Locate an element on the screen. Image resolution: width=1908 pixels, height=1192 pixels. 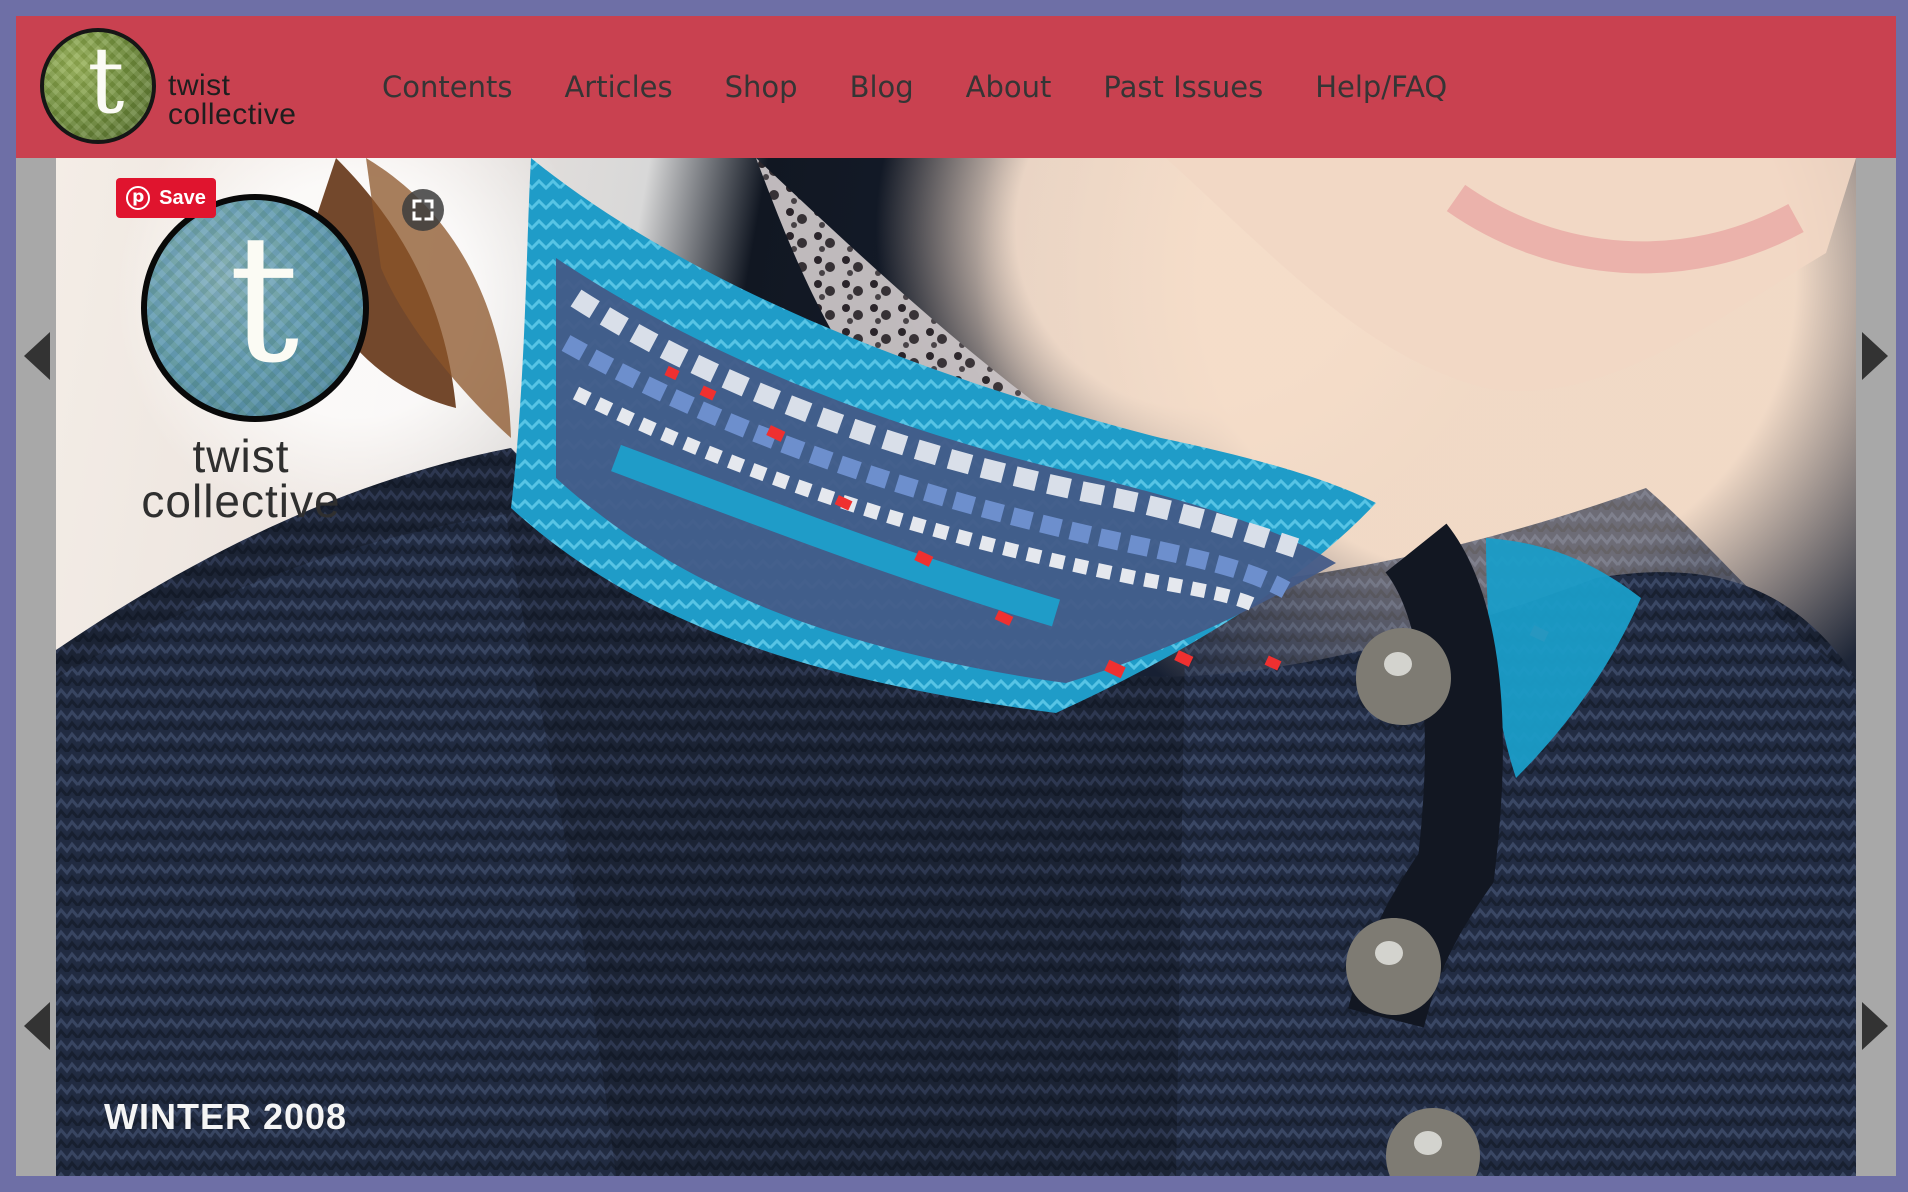
expand-button is located at coordinates (423, 210).